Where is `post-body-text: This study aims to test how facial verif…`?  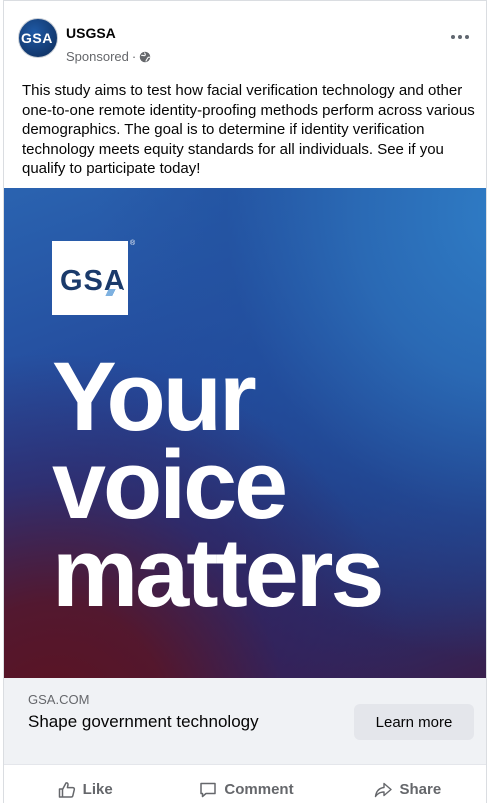
post-body-text: This study aims to test how facial verif… is located at coordinates (248, 130).